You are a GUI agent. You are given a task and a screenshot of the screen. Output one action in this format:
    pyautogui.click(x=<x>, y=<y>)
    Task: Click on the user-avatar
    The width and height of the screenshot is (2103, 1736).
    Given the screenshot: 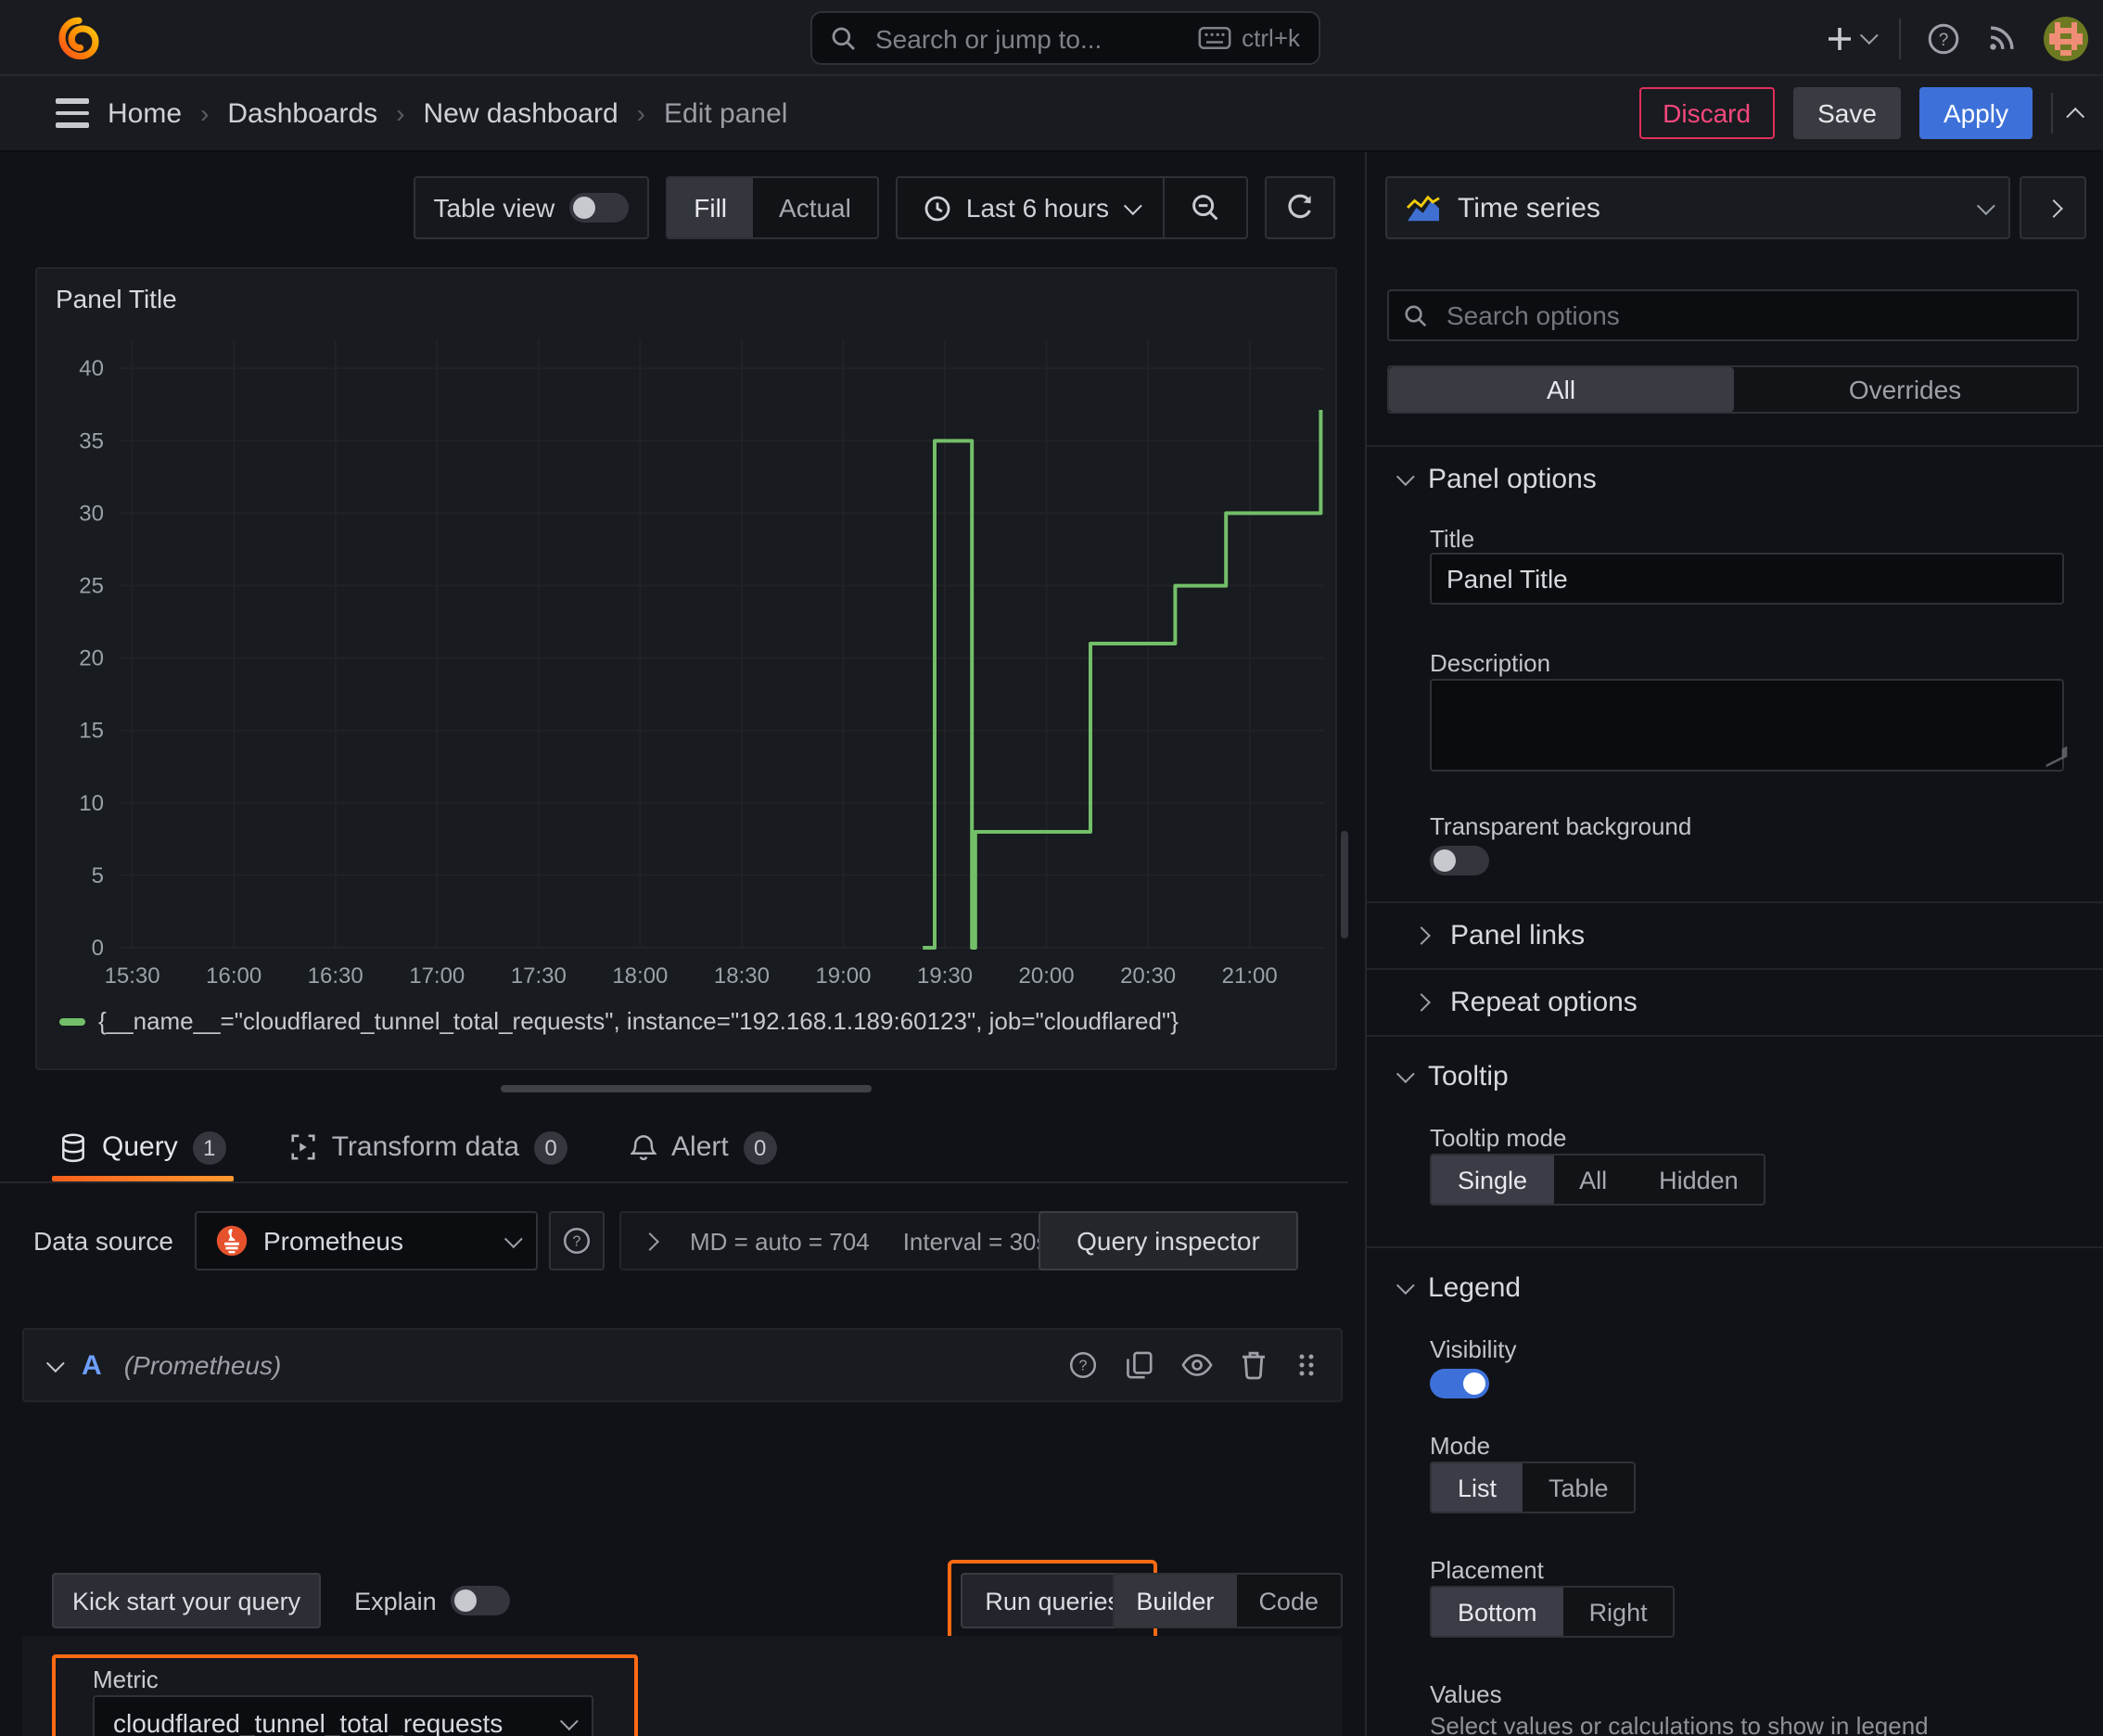 What is the action you would take?
    pyautogui.click(x=2066, y=38)
    